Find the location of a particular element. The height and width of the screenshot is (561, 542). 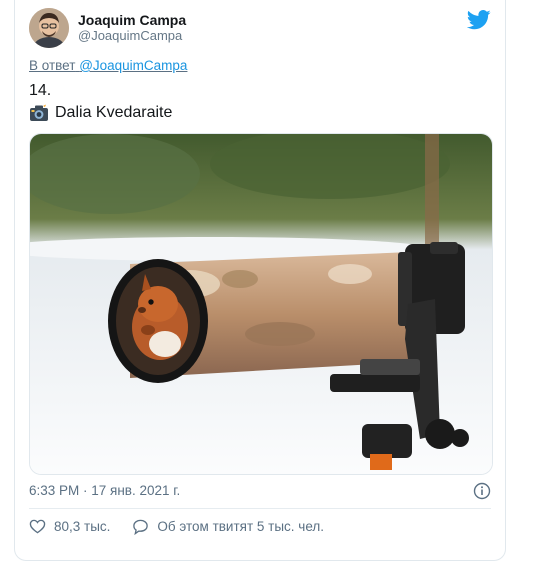

reply-handle: @JoaquimCampa is located at coordinates (133, 65).